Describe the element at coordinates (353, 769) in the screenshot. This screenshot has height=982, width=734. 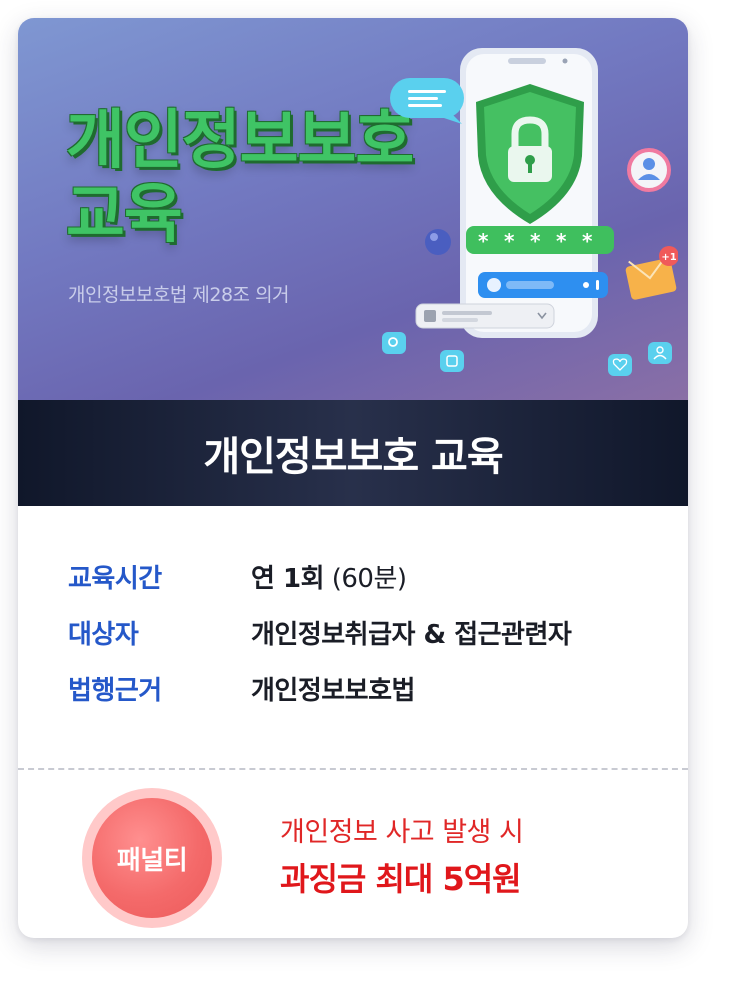
I see `dashed-divider` at that location.